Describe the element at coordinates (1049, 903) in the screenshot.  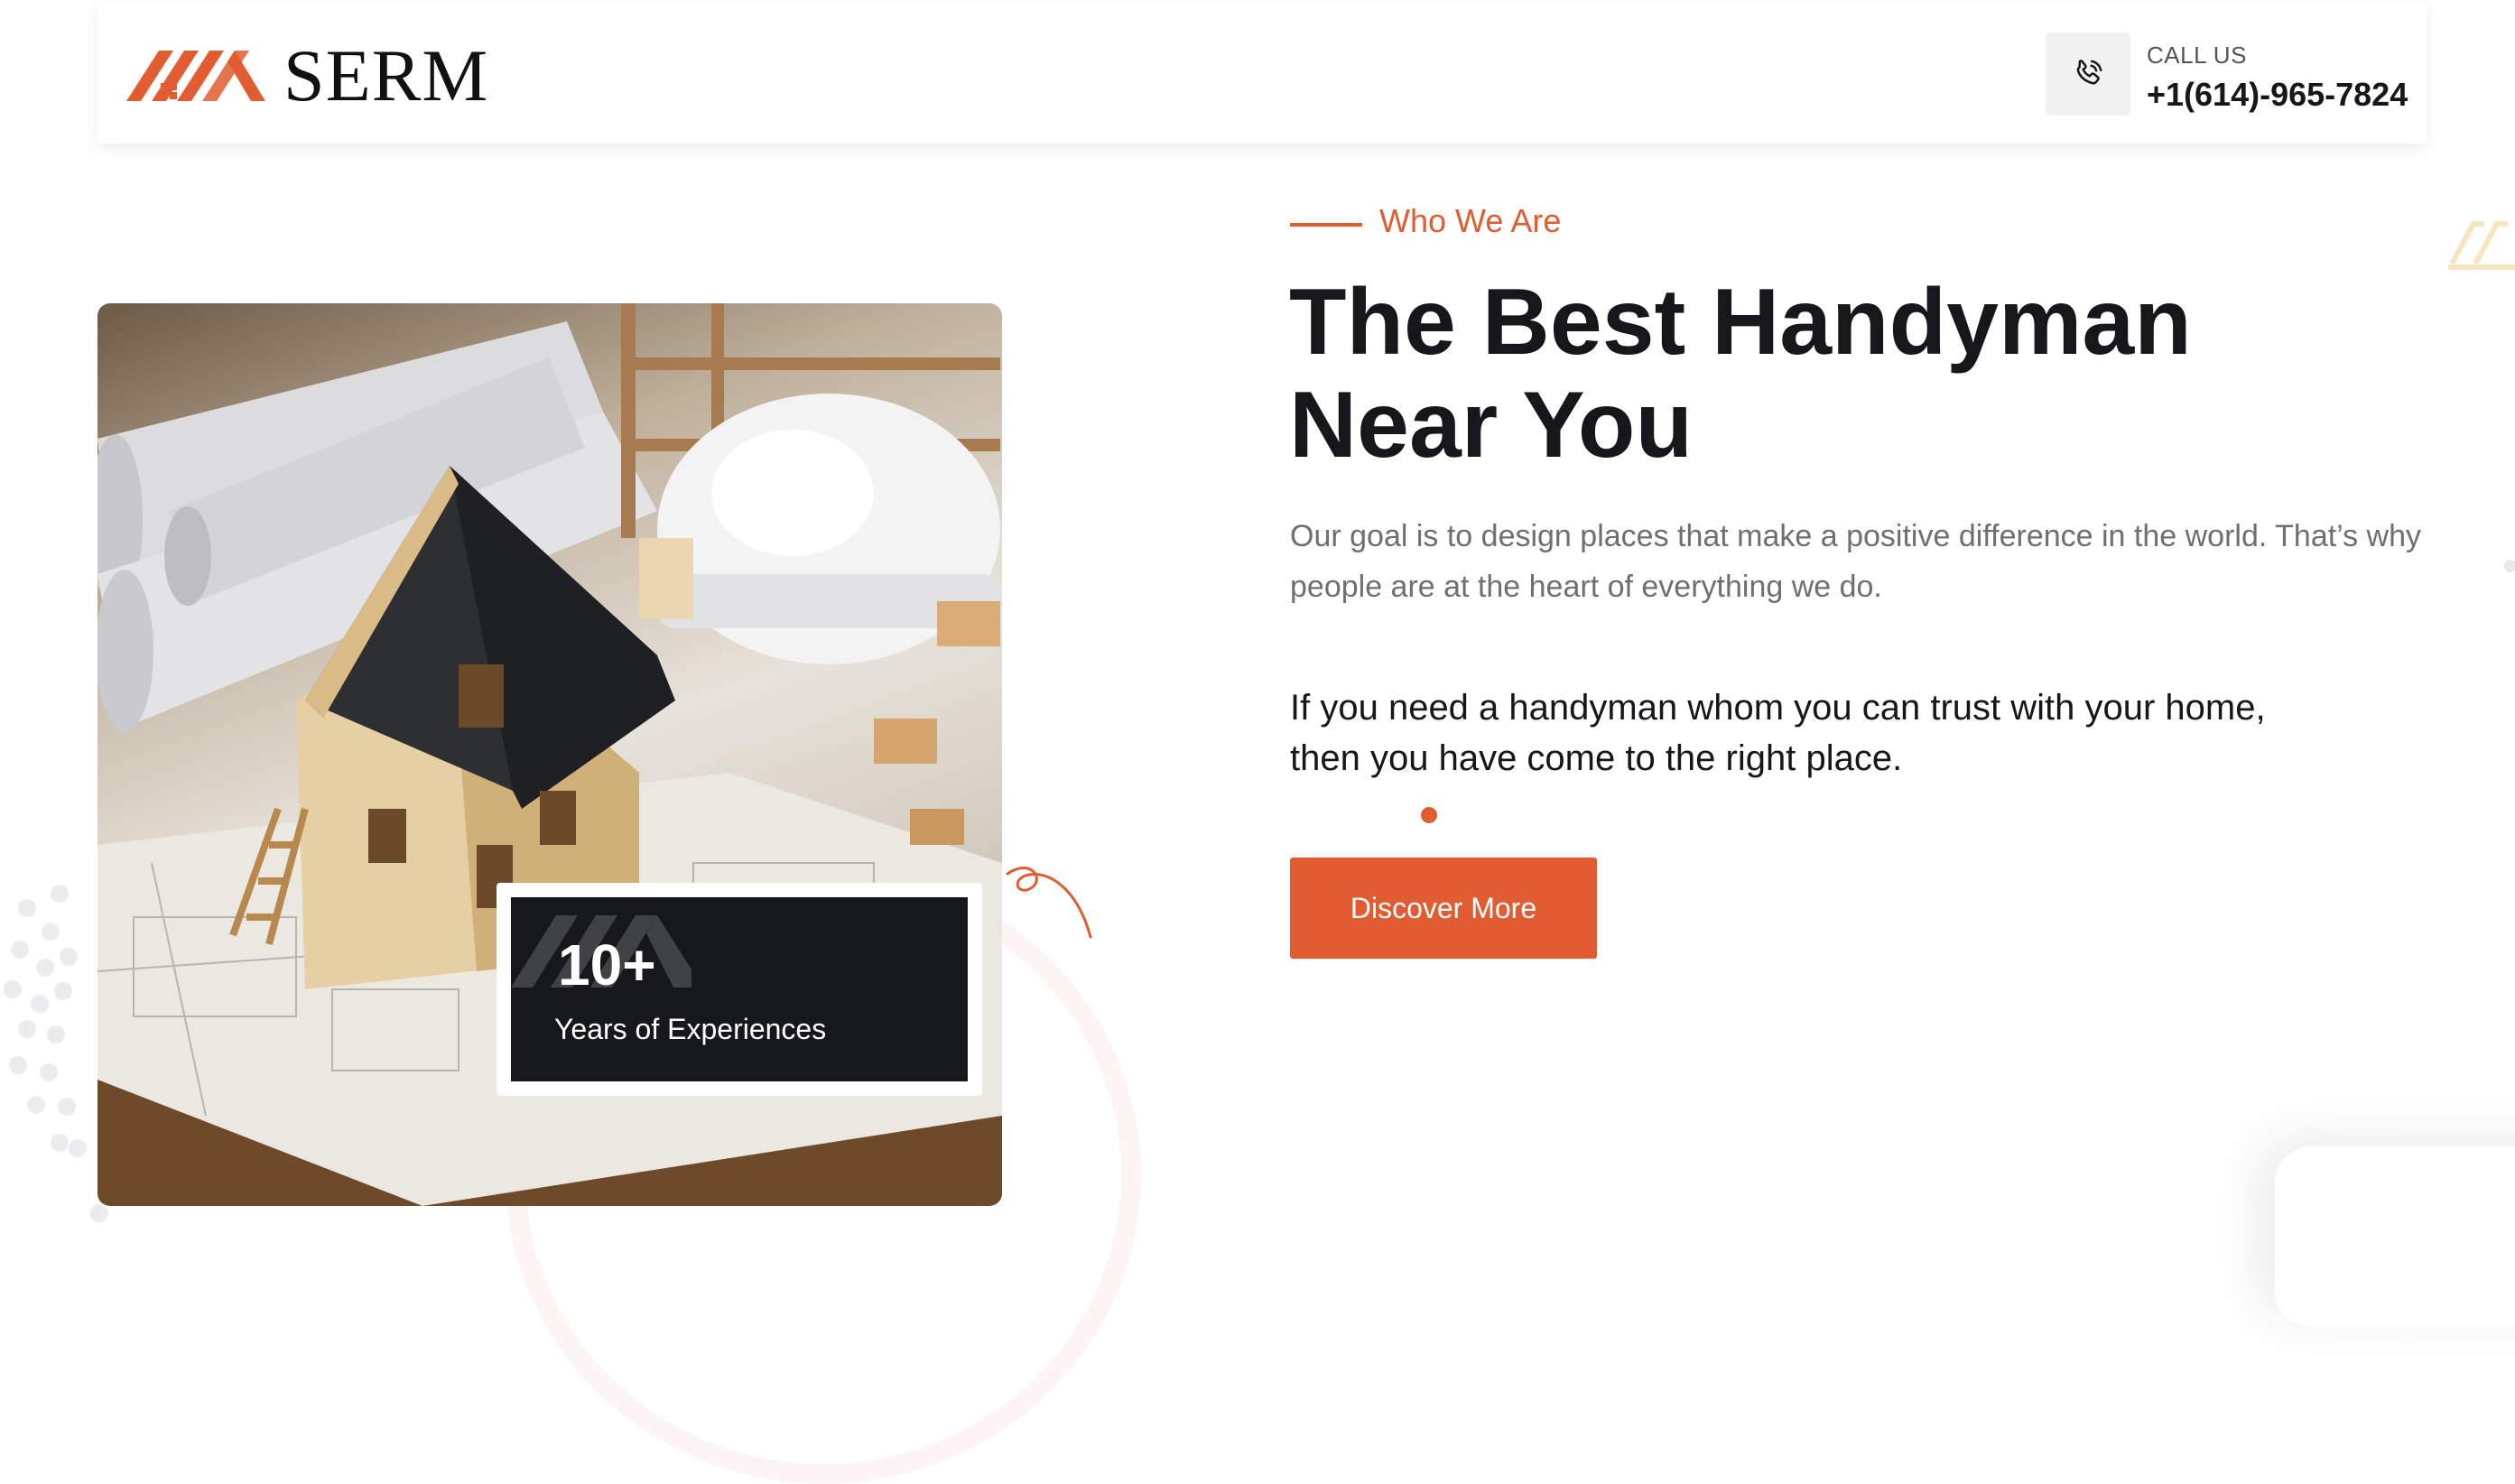
I see `squiggle-decoration` at that location.